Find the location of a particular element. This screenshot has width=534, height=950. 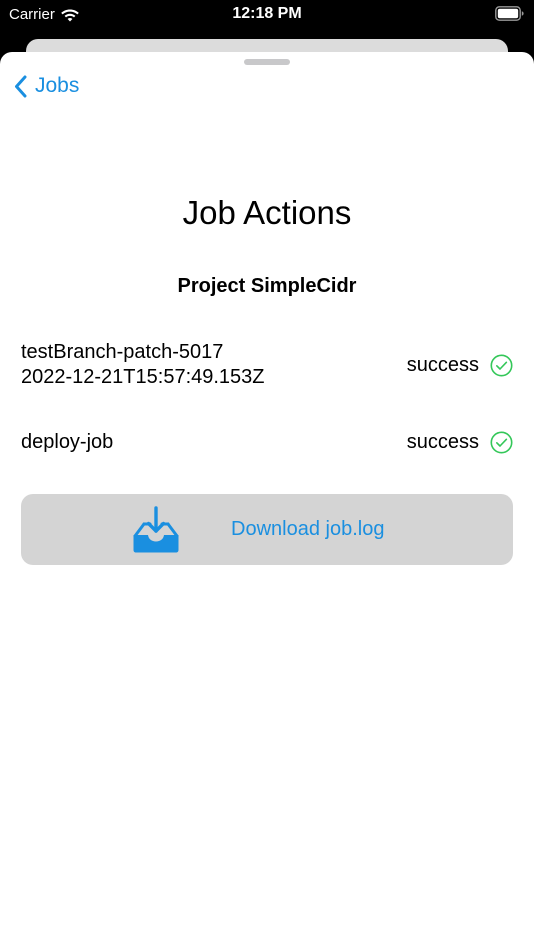

battery-icon is located at coordinates (509, 13).